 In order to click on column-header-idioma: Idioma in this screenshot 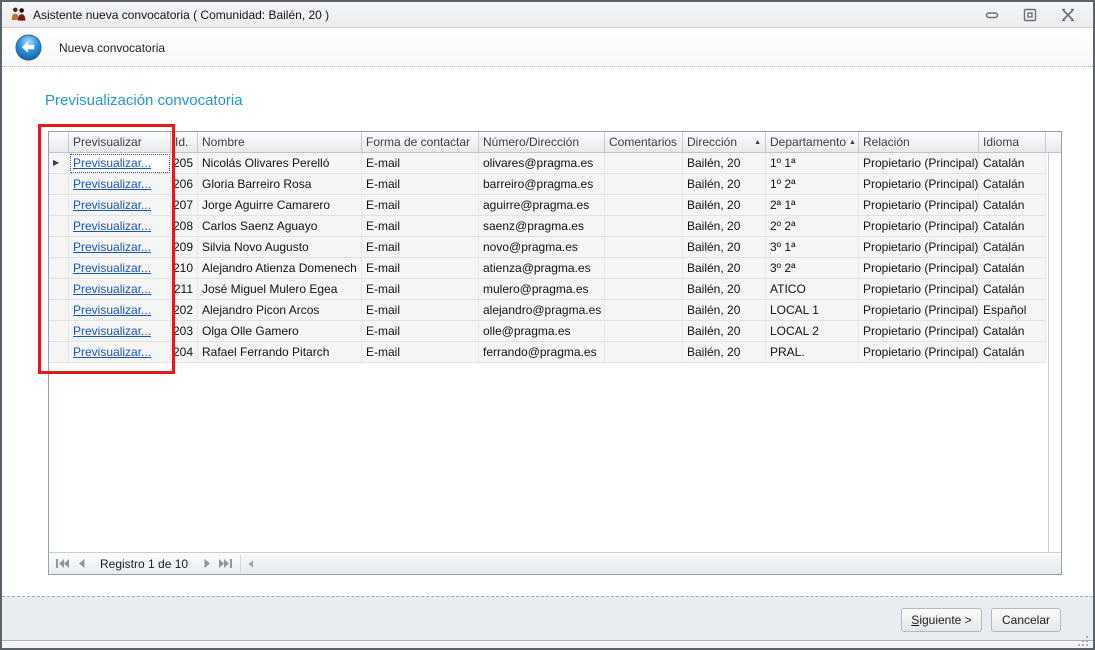, I will do `click(1012, 142)`.